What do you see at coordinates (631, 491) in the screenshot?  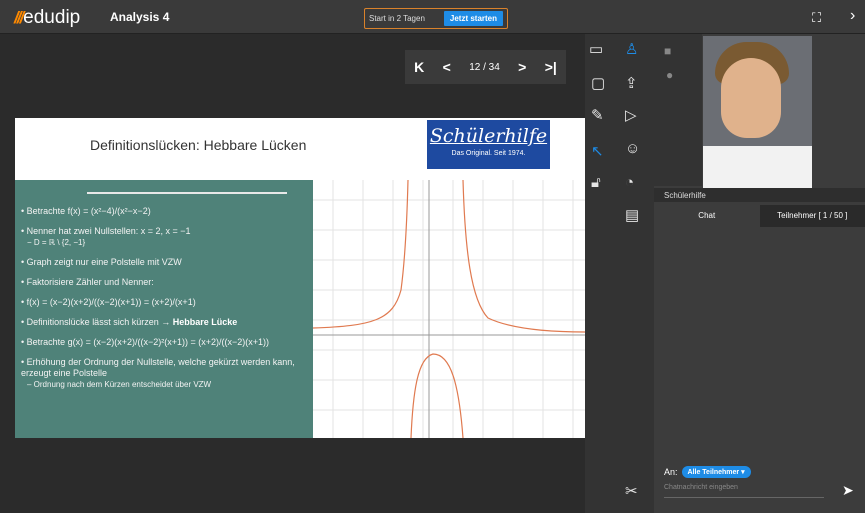 I see `tools-icon: ✂` at bounding box center [631, 491].